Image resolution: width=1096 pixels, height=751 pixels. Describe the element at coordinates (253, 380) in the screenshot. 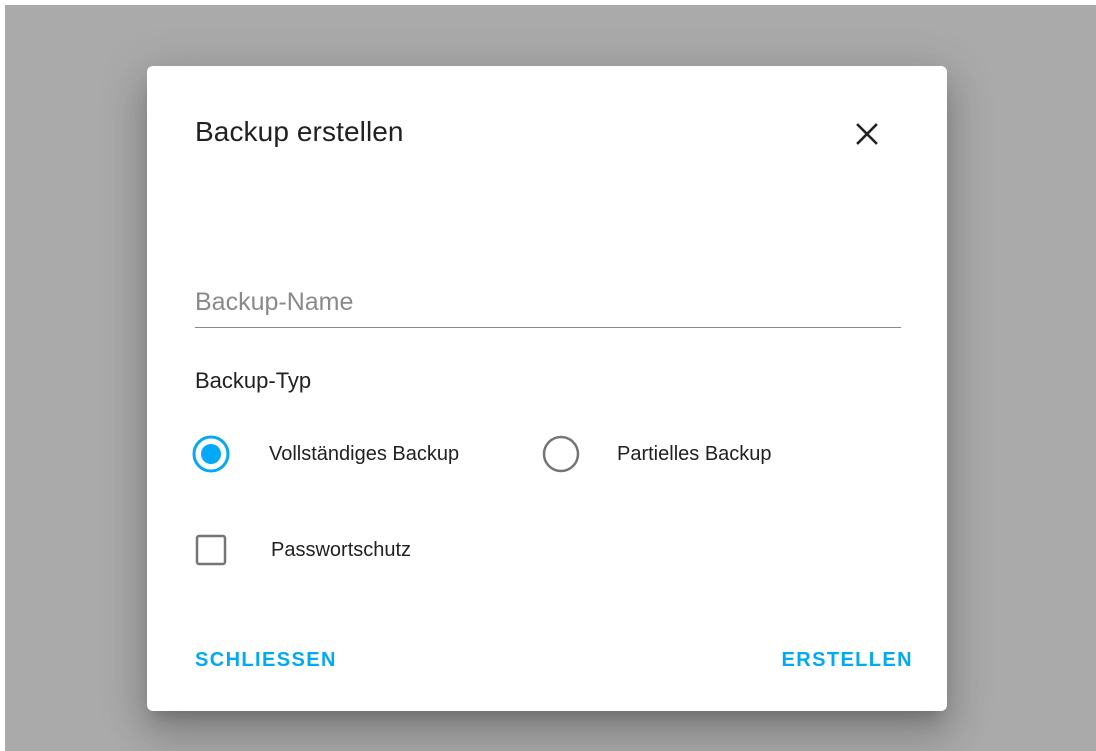

I see `backup-type-label: Backup-Typ` at that location.